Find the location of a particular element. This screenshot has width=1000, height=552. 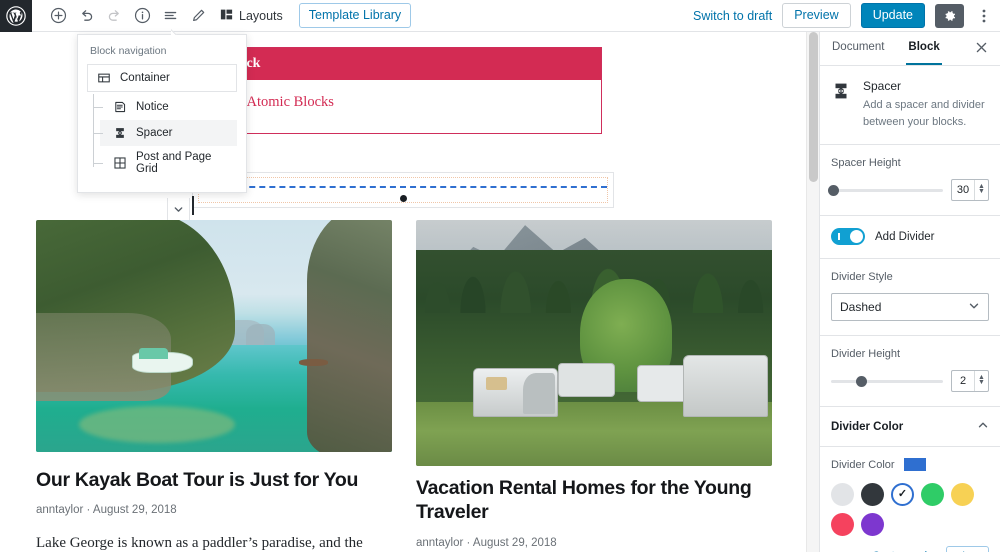

block-nav-item-post-and-page-grid: Post and Page Grid is located at coordinates (165, 163).